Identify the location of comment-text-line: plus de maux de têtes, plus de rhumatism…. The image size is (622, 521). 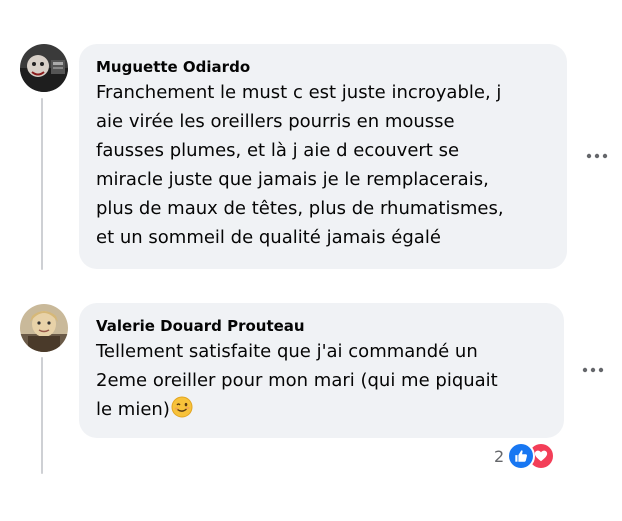
(300, 208).